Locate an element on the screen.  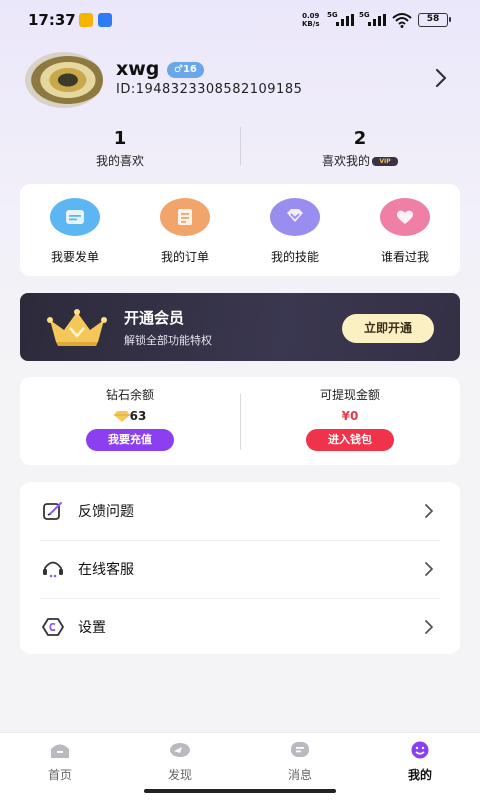
level-badge: ♂16 is located at coordinates (185, 70).